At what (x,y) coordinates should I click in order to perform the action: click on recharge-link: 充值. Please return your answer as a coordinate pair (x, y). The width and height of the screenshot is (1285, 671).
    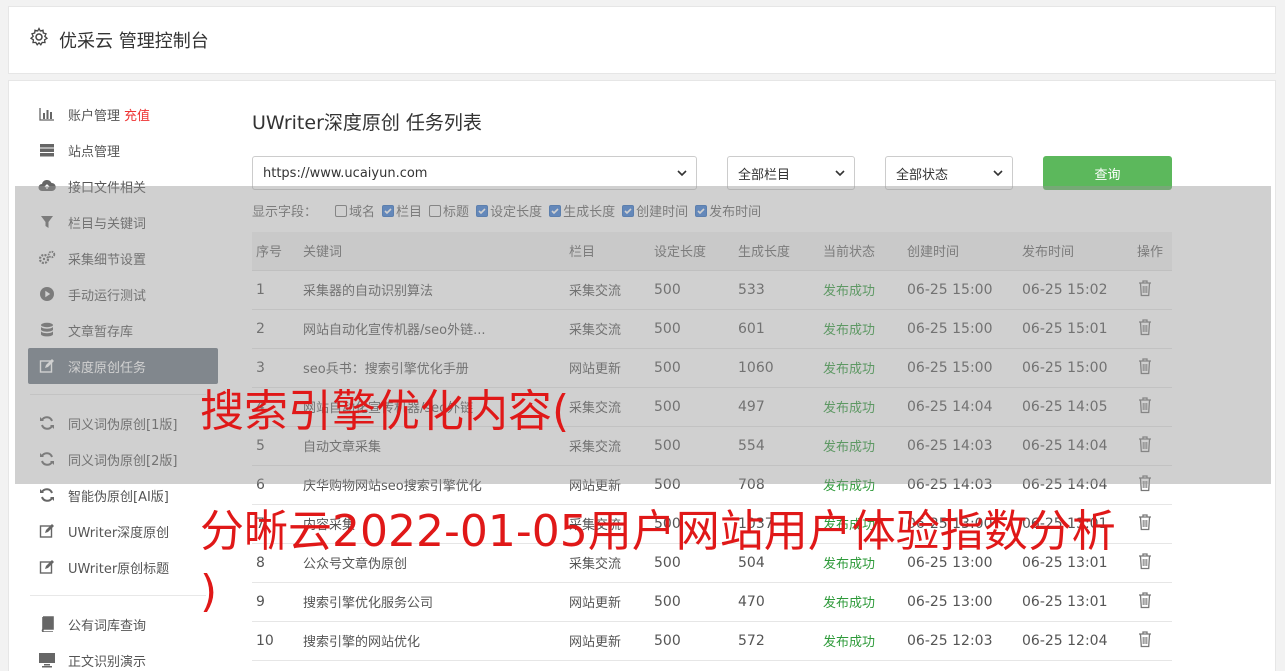
    Looking at the image, I should click on (137, 114).